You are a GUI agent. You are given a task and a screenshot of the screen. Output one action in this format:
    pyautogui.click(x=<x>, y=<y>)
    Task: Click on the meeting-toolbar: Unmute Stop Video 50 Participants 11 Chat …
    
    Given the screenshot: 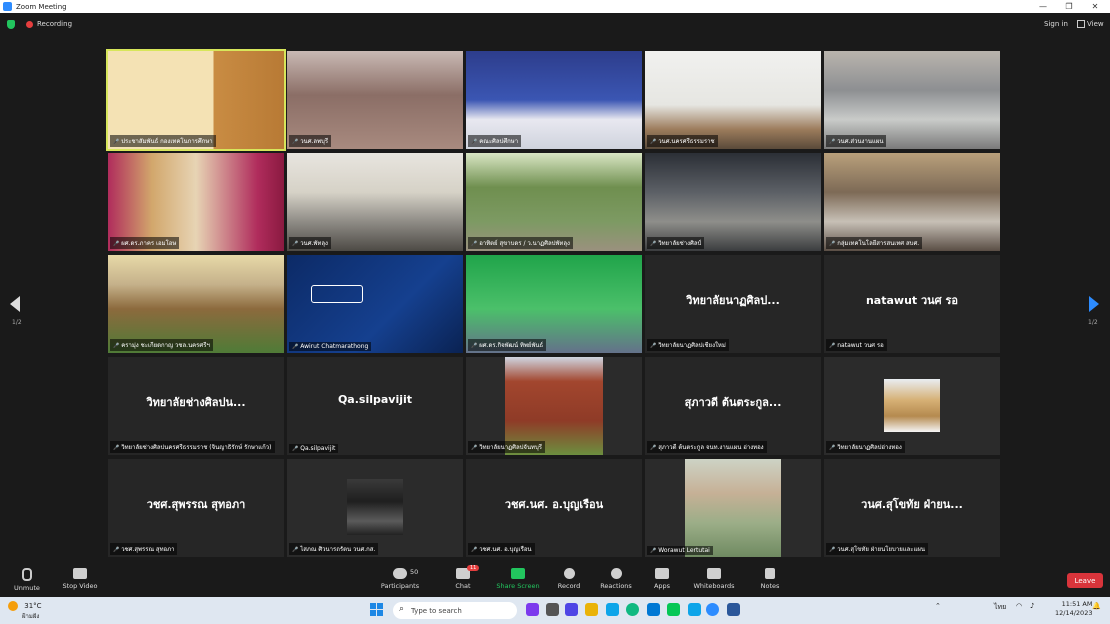 What is the action you would take?
    pyautogui.click(x=555, y=579)
    